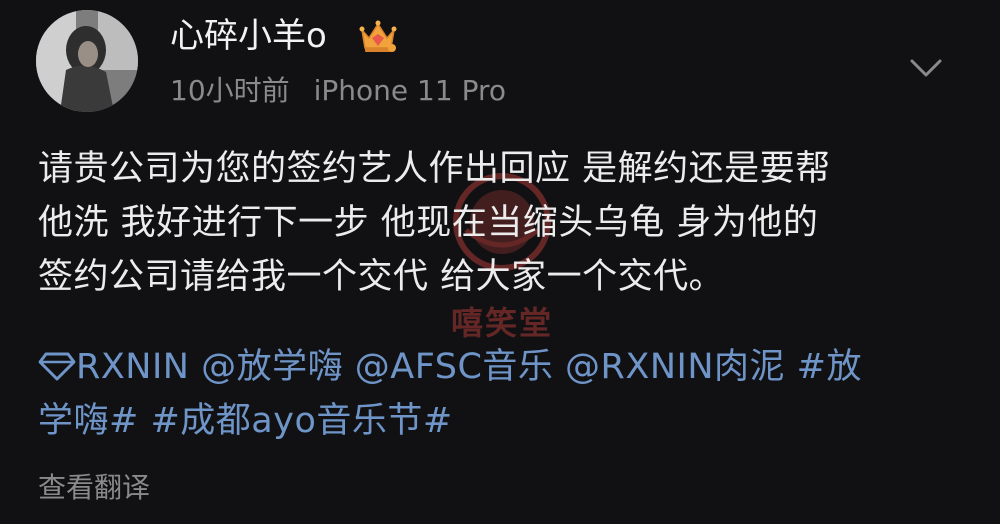  What do you see at coordinates (272, 367) in the screenshot?
I see `mention-fangxuehai: @放学嗨` at bounding box center [272, 367].